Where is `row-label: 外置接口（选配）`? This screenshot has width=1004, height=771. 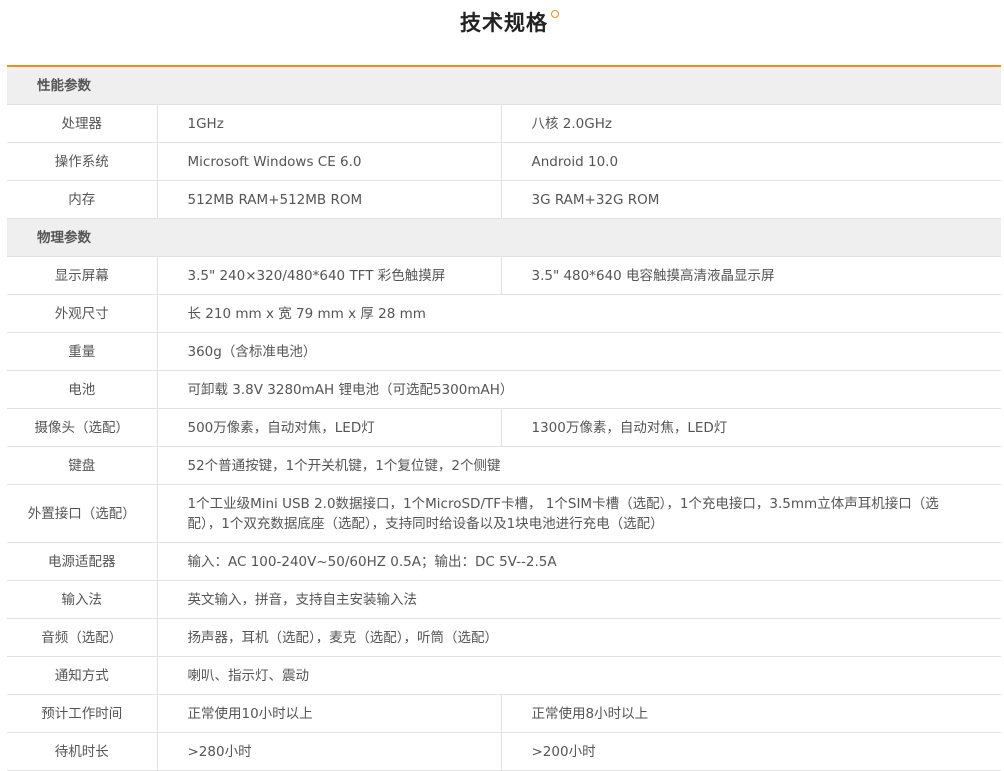
row-label: 外置接口（选配） is located at coordinates (82, 513).